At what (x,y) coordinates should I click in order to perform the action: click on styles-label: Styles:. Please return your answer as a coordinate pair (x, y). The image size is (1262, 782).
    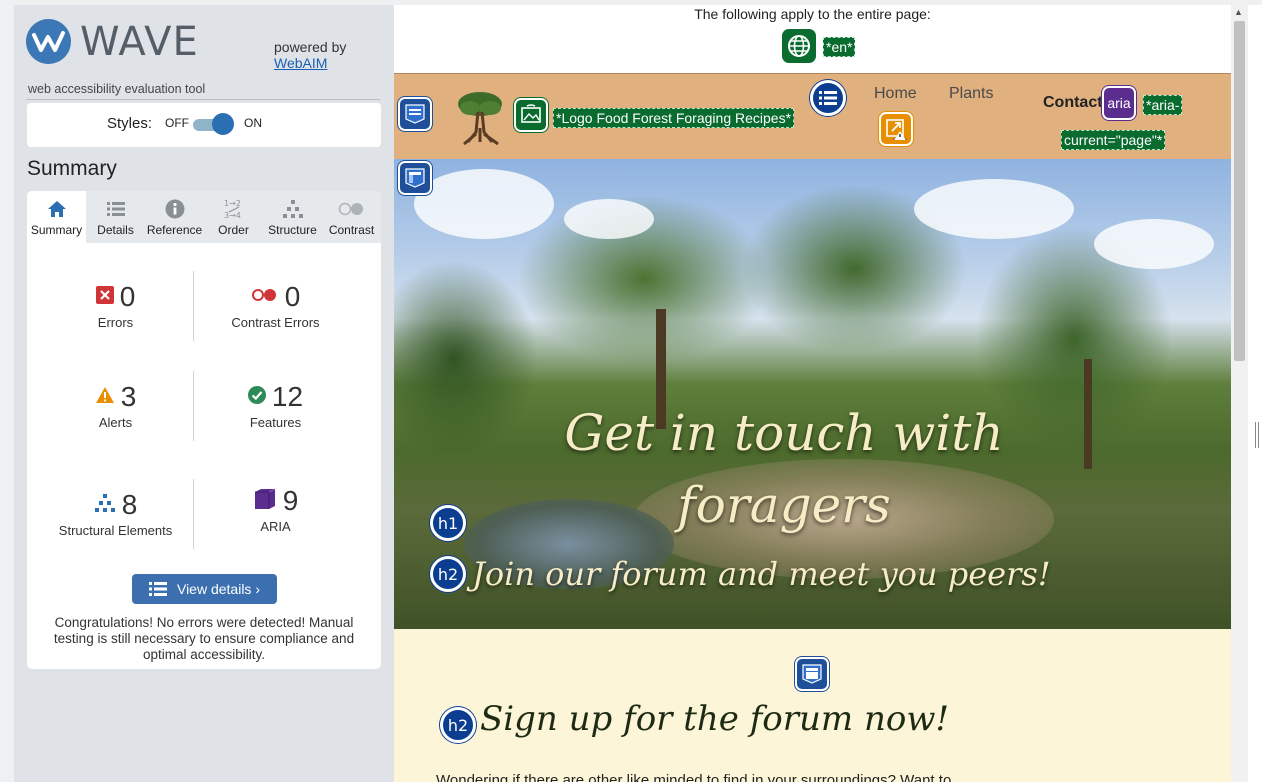
    Looking at the image, I should click on (130, 123).